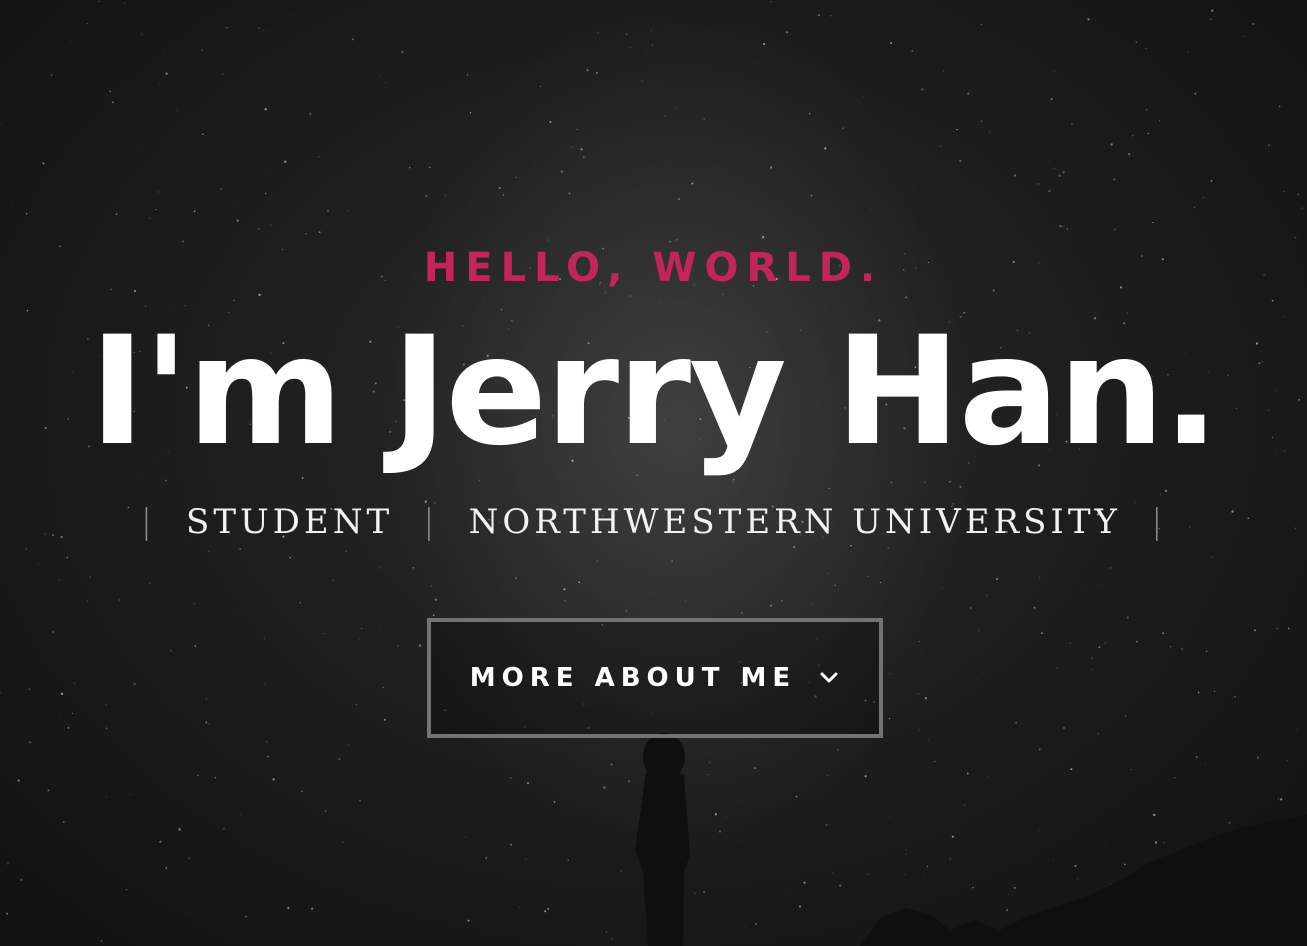 The height and width of the screenshot is (946, 1307). Describe the element at coordinates (633, 678) in the screenshot. I see `more-about-me-label: MORE ABOUT ME` at that location.